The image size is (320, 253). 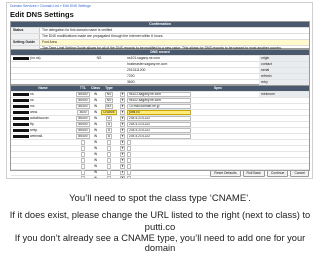 What do you see at coordinates (40, 118) in the screenshot?
I see `record-name: autodiscover.` at bounding box center [40, 118].